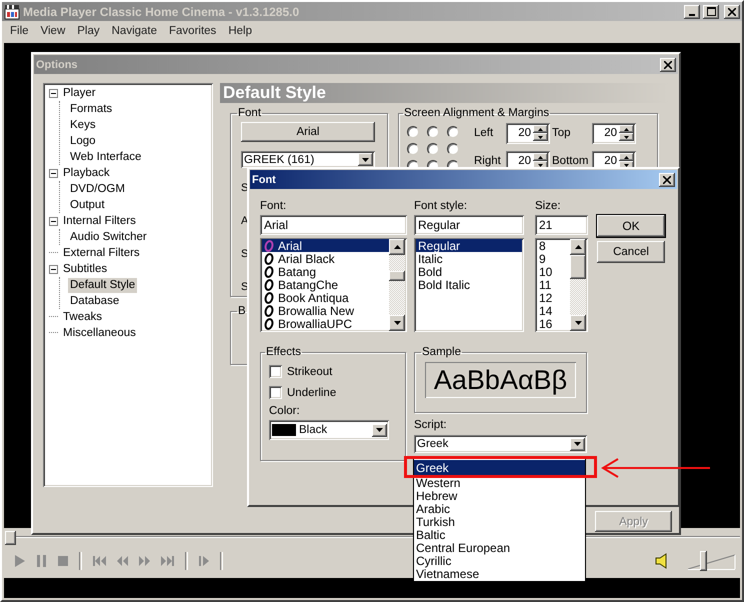 The height and width of the screenshot is (602, 744). I want to click on font-style-field: Regular, so click(469, 225).